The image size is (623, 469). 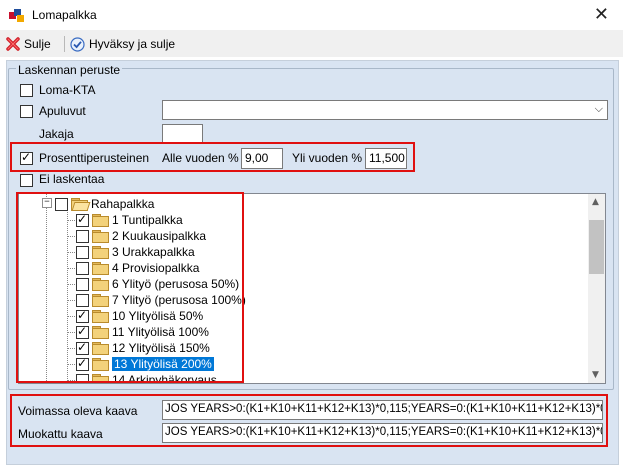 What do you see at coordinates (69, 70) in the screenshot?
I see `group-legend: Laskennan peruste` at bounding box center [69, 70].